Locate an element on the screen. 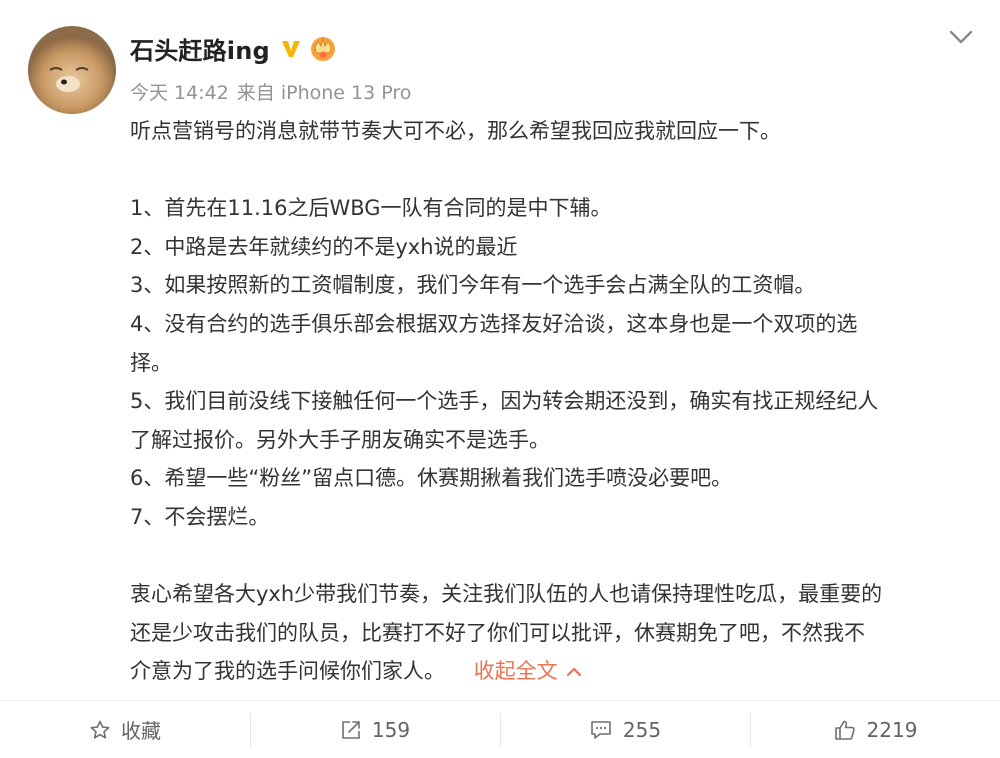 The width and height of the screenshot is (1000, 758). like-count: 2219 is located at coordinates (892, 729).